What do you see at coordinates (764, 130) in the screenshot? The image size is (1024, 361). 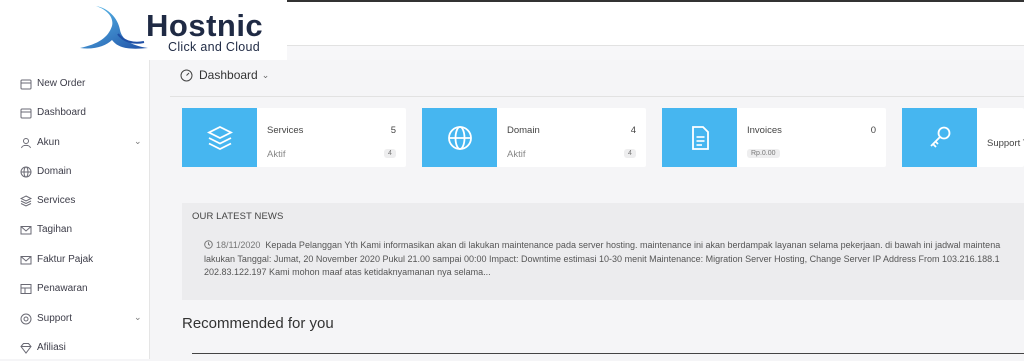 I see `card-label: Invoices` at bounding box center [764, 130].